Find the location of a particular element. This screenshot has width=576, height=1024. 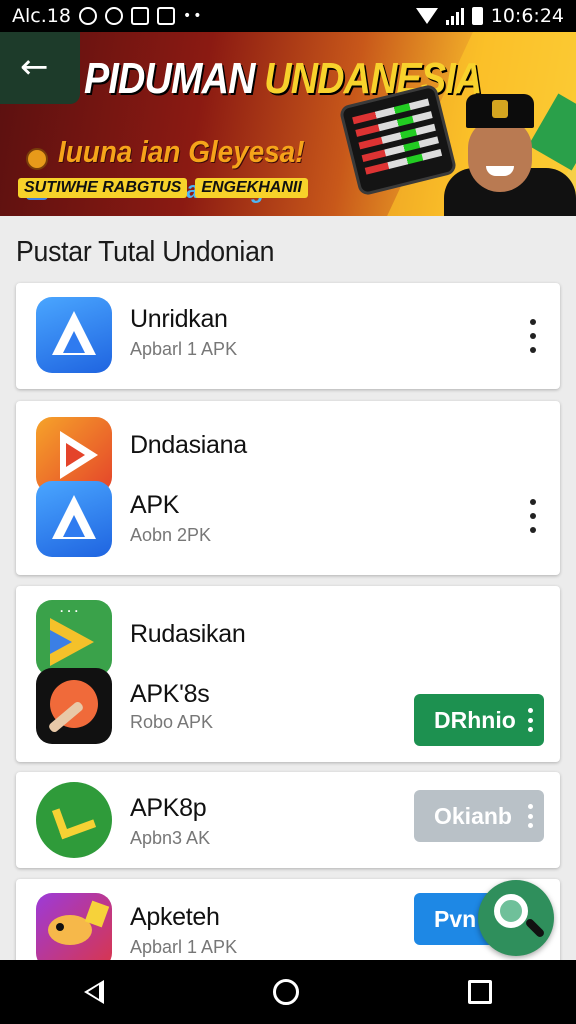

app-name: Unridkan is located at coordinates (179, 319).